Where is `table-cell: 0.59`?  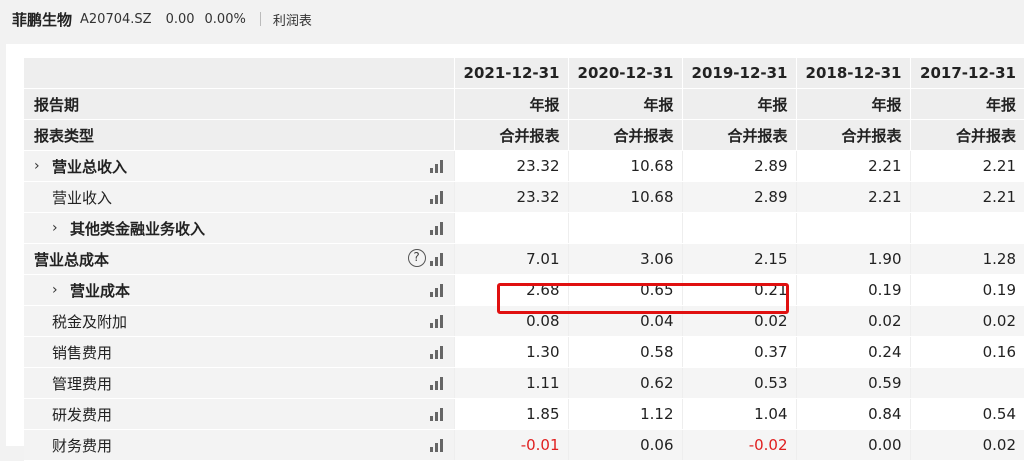
table-cell: 0.59 is located at coordinates (852, 383).